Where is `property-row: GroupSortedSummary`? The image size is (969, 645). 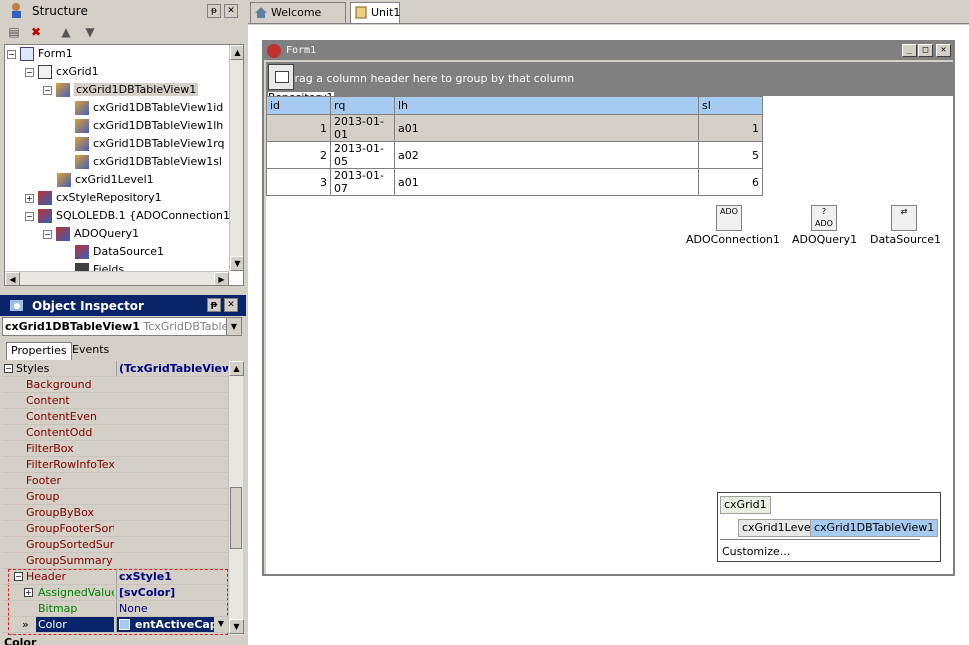
property-row: GroupSortedSummary is located at coordinates (115, 545).